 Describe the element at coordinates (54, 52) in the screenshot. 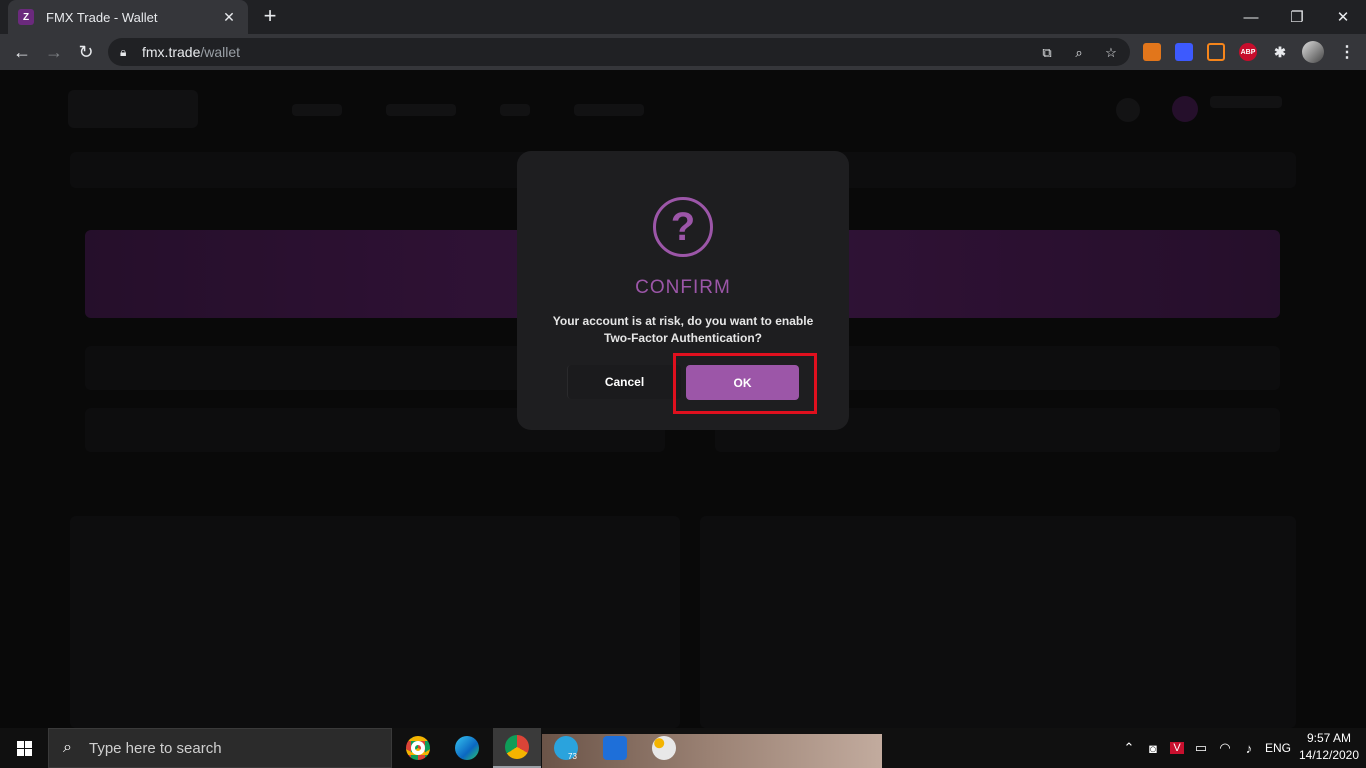

I see `forward-arrow-icon: →` at that location.